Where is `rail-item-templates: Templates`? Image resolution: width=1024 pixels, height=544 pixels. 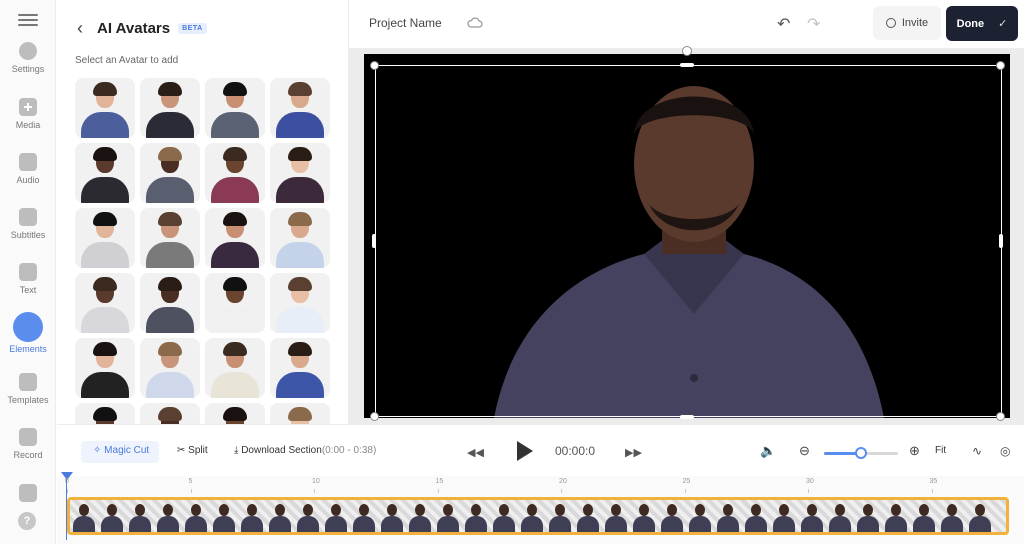
rail-item-templates: Templates is located at coordinates (28, 389).